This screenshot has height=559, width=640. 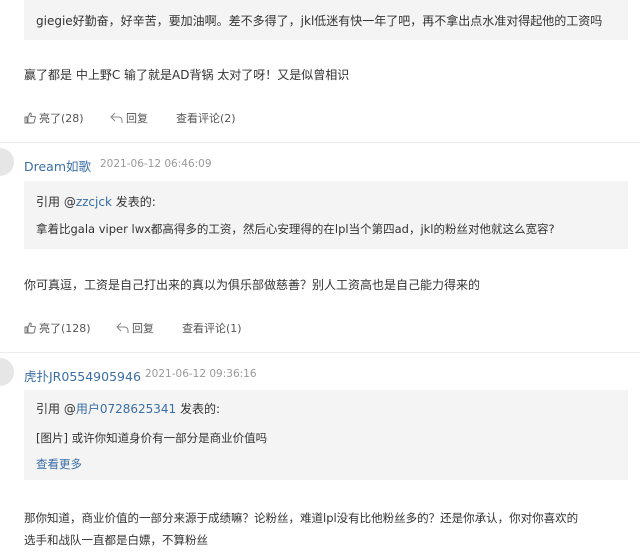 I want to click on view-comments-label: 查看评论(2), so click(x=206, y=118).